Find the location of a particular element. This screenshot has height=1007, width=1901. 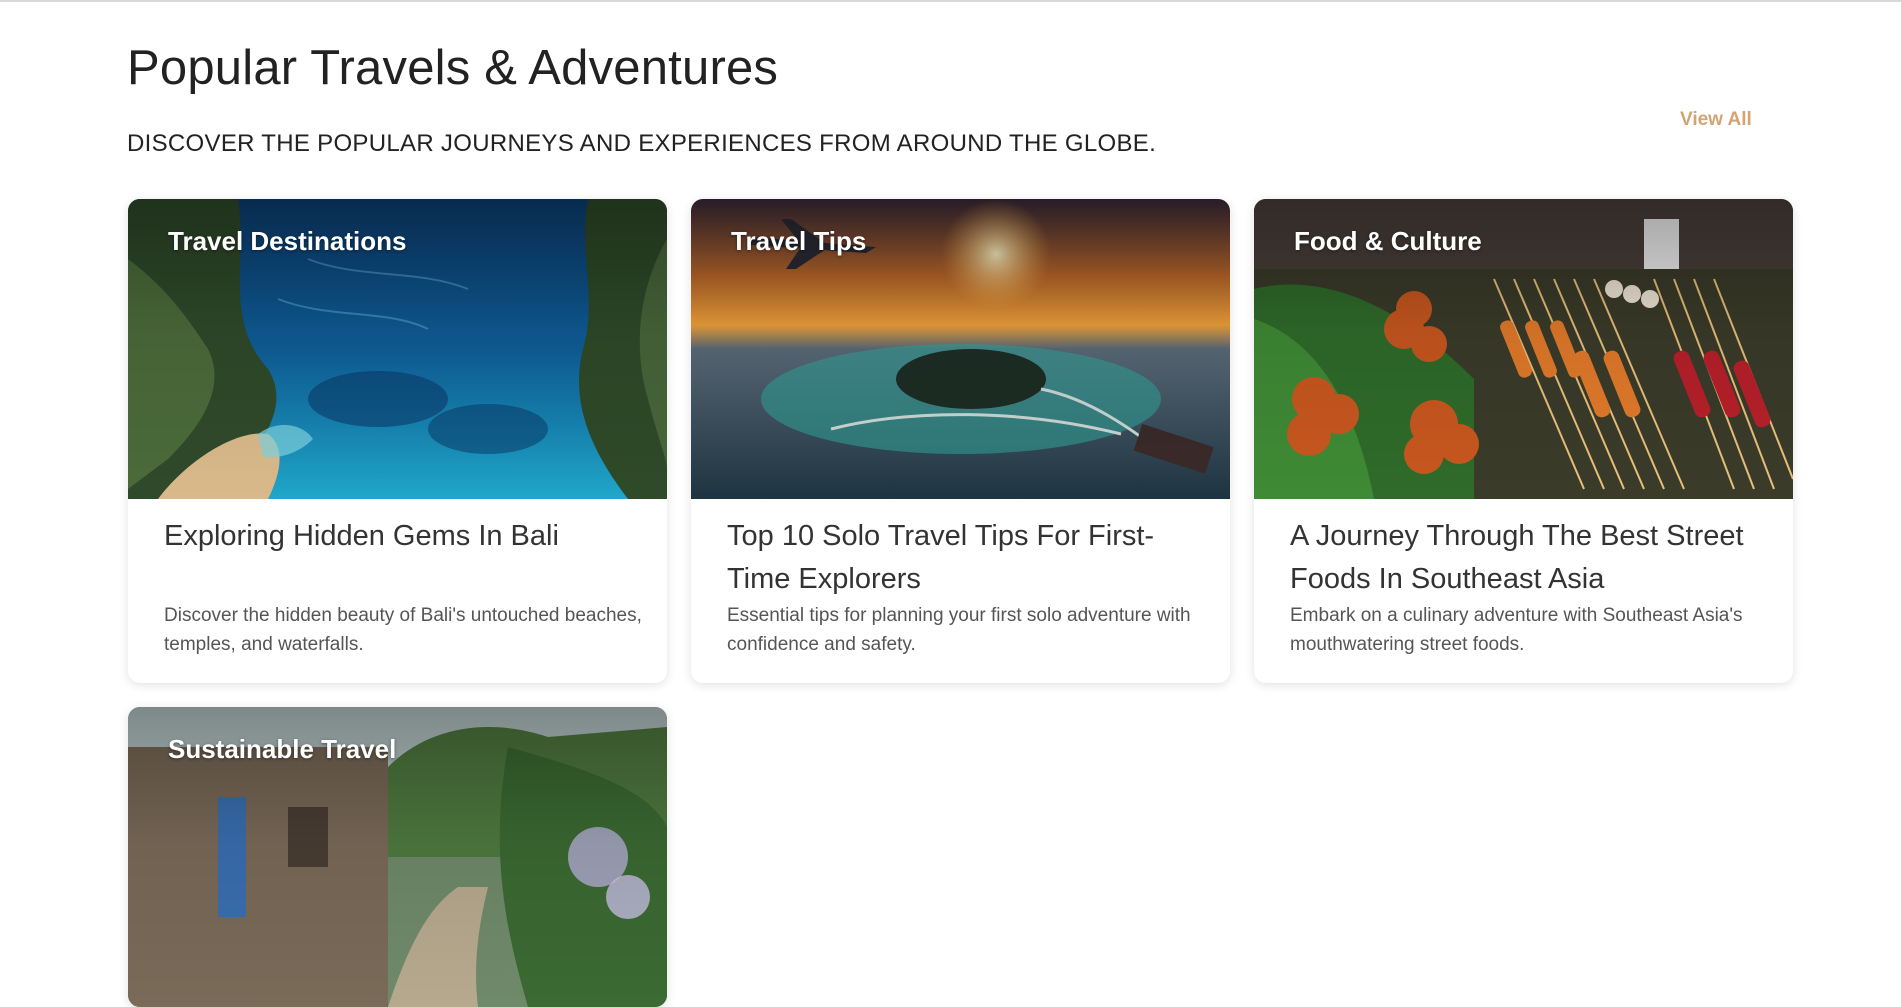

village-alley-greenery-image: Sustainable Travel is located at coordinates (397, 857).